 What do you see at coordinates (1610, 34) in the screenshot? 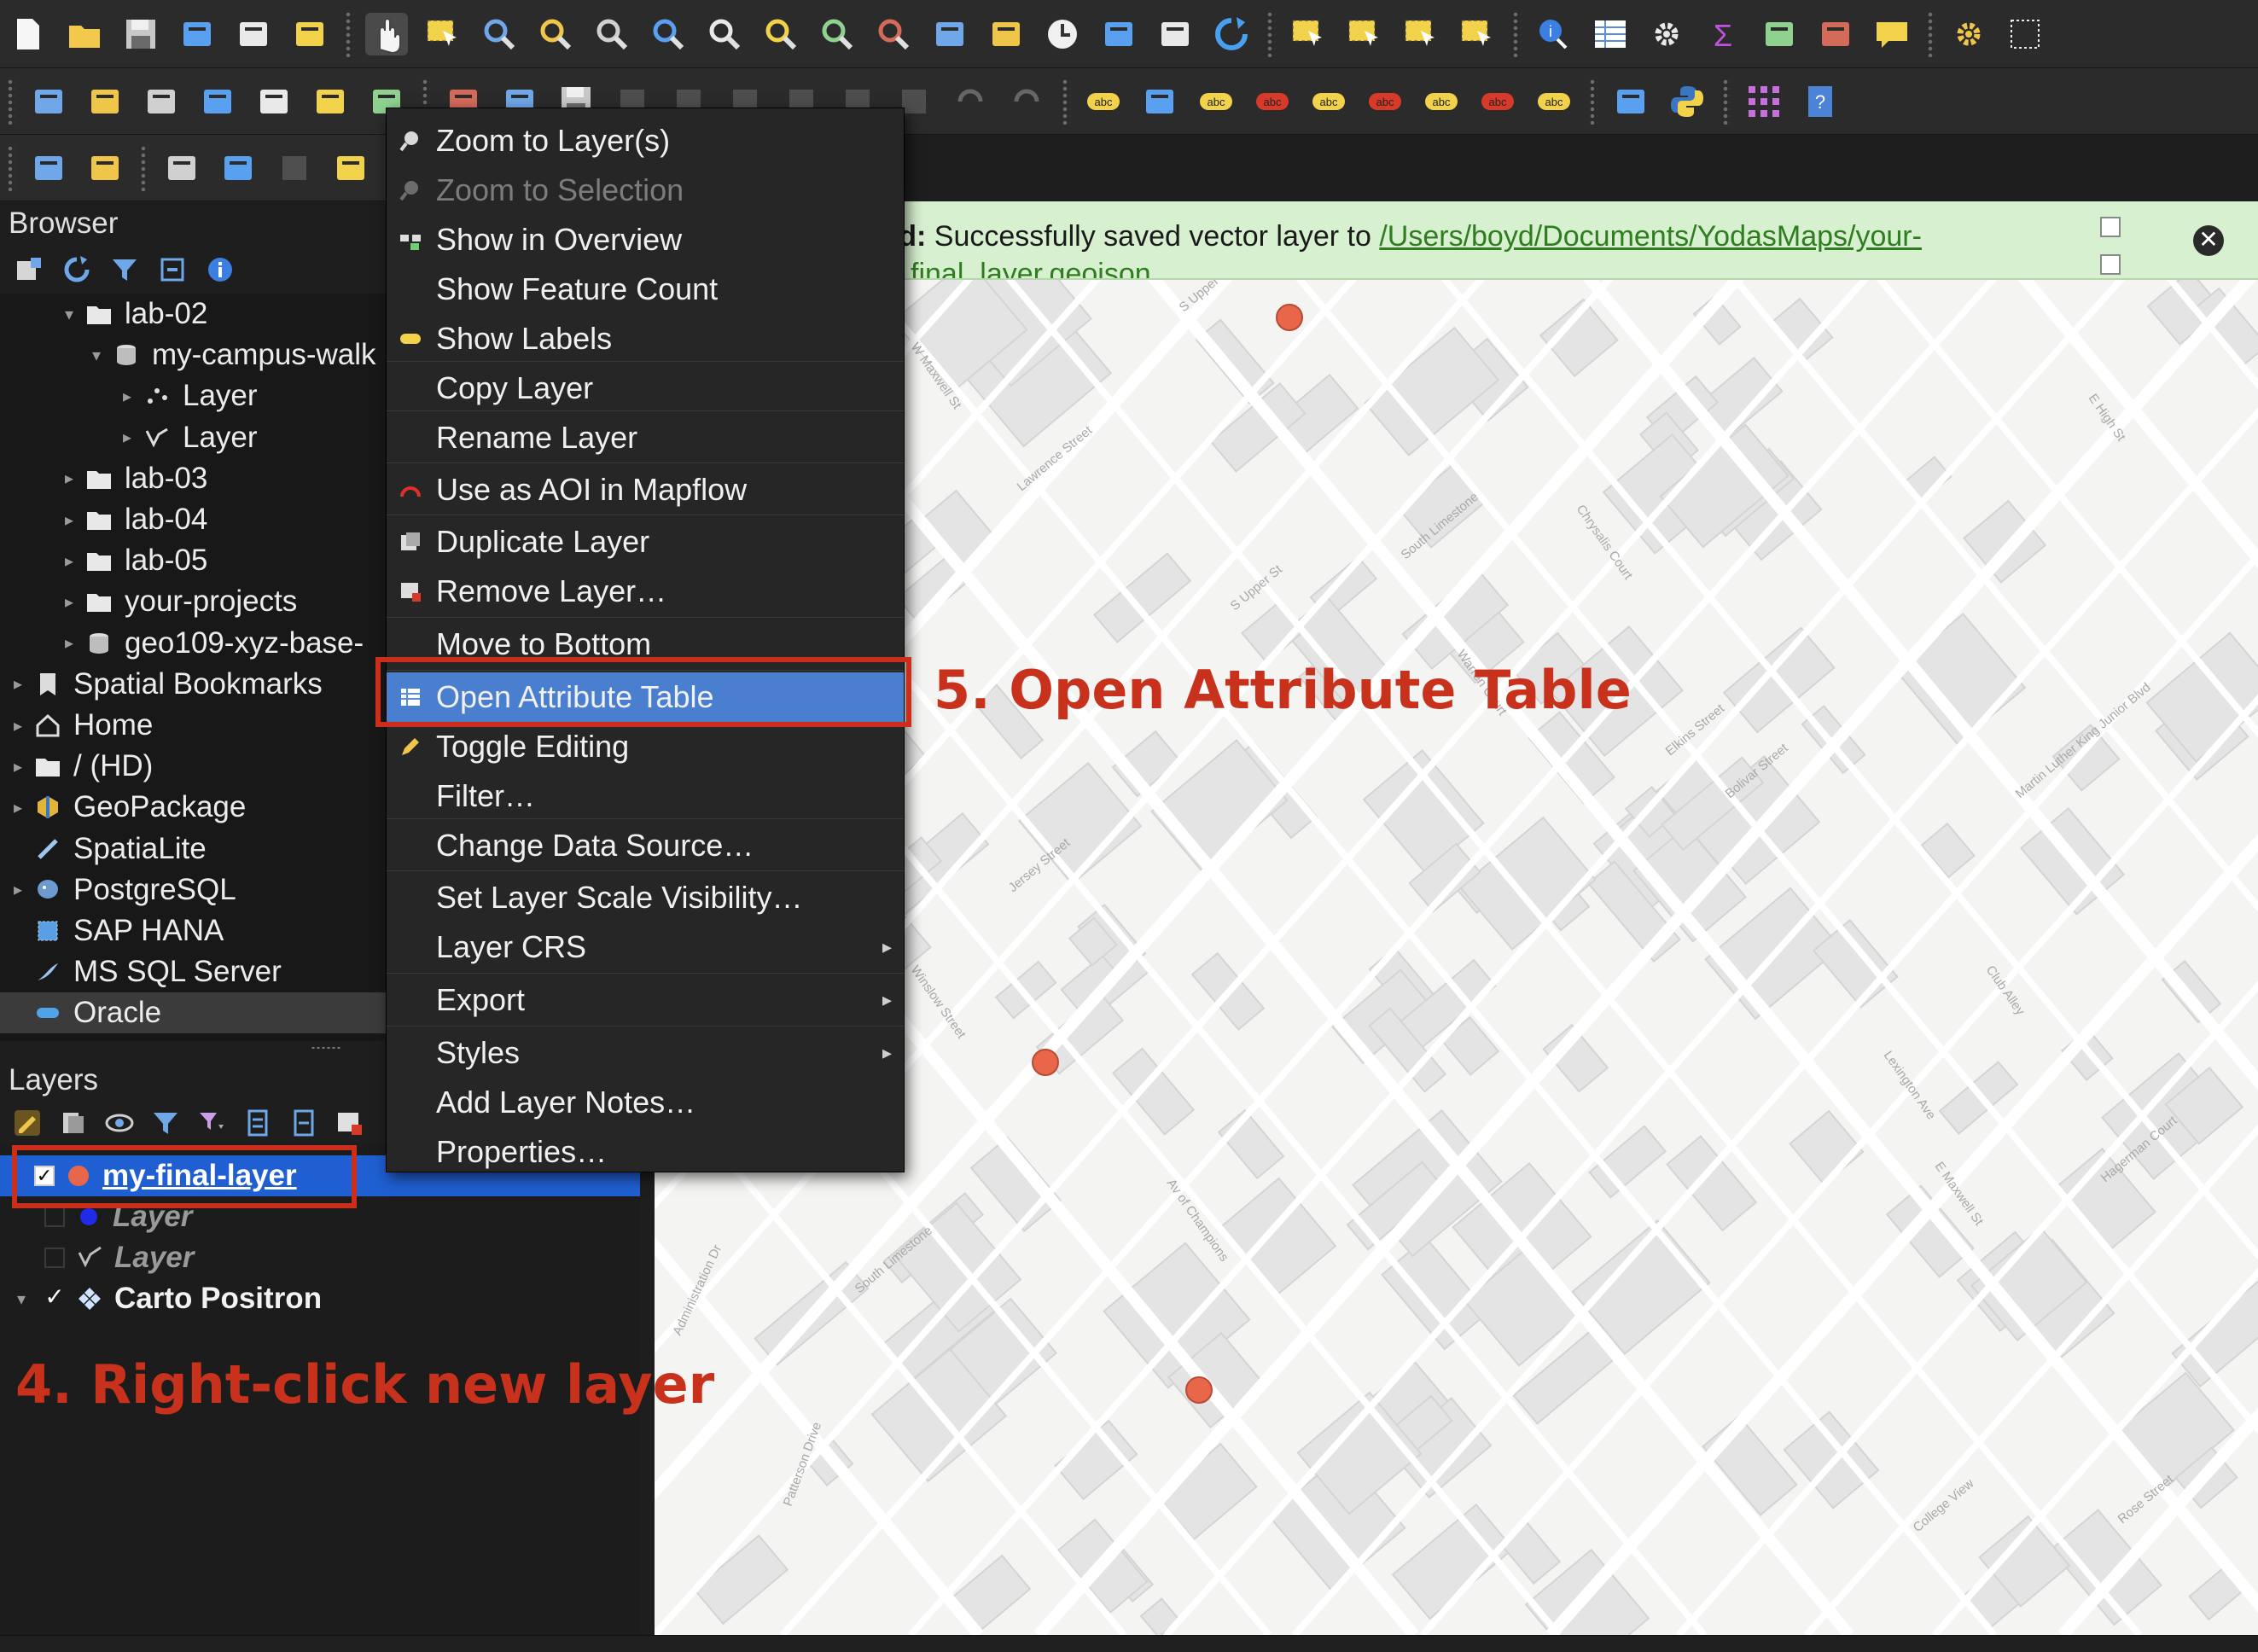
I see `attribute-table-icon` at bounding box center [1610, 34].